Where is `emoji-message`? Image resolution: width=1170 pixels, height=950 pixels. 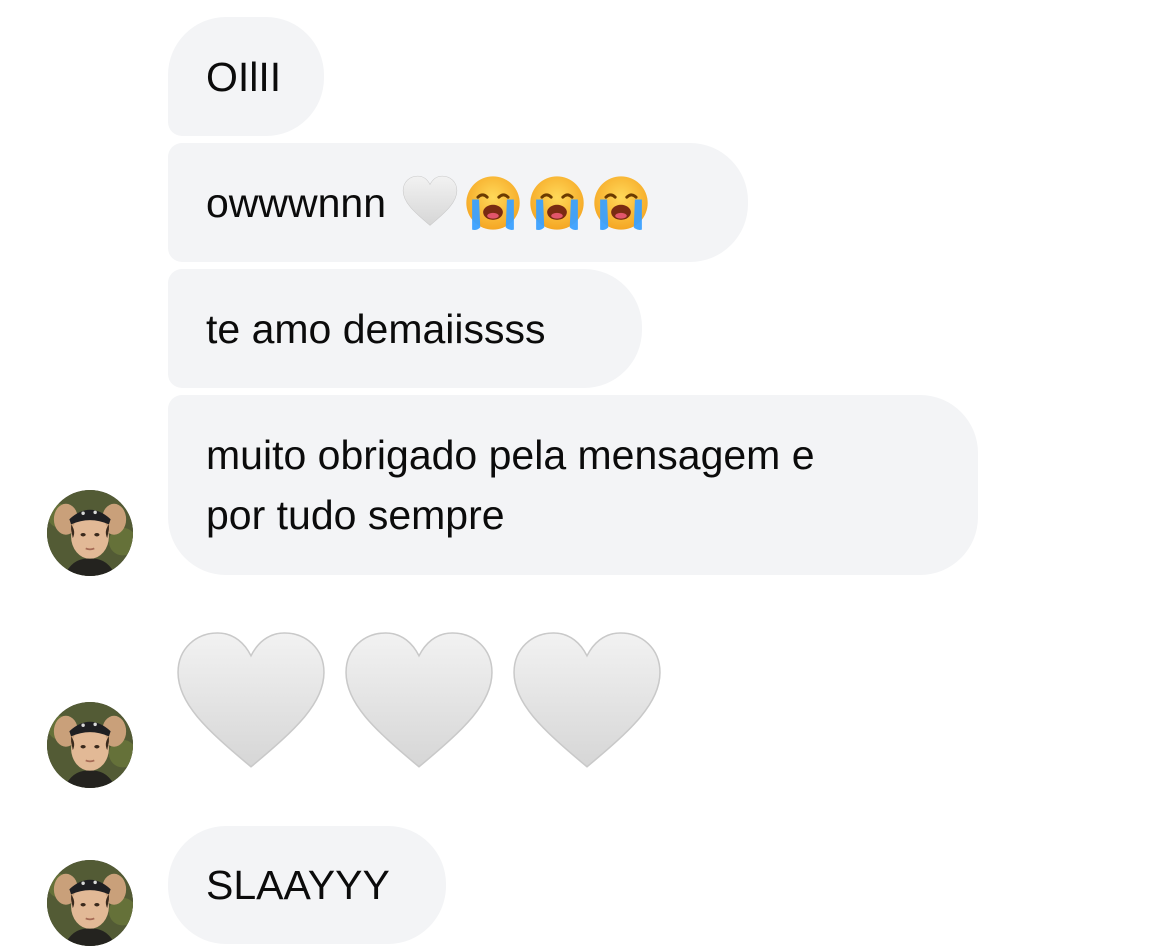
emoji-message is located at coordinates (427, 707).